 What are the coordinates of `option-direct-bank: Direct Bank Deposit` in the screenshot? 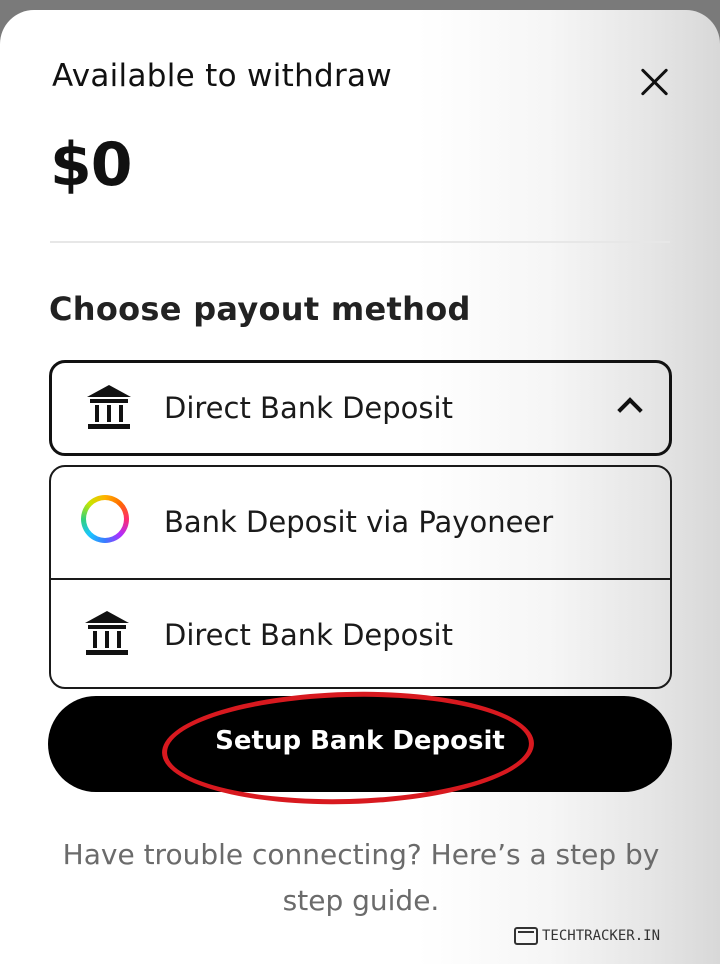 It's located at (360, 632).